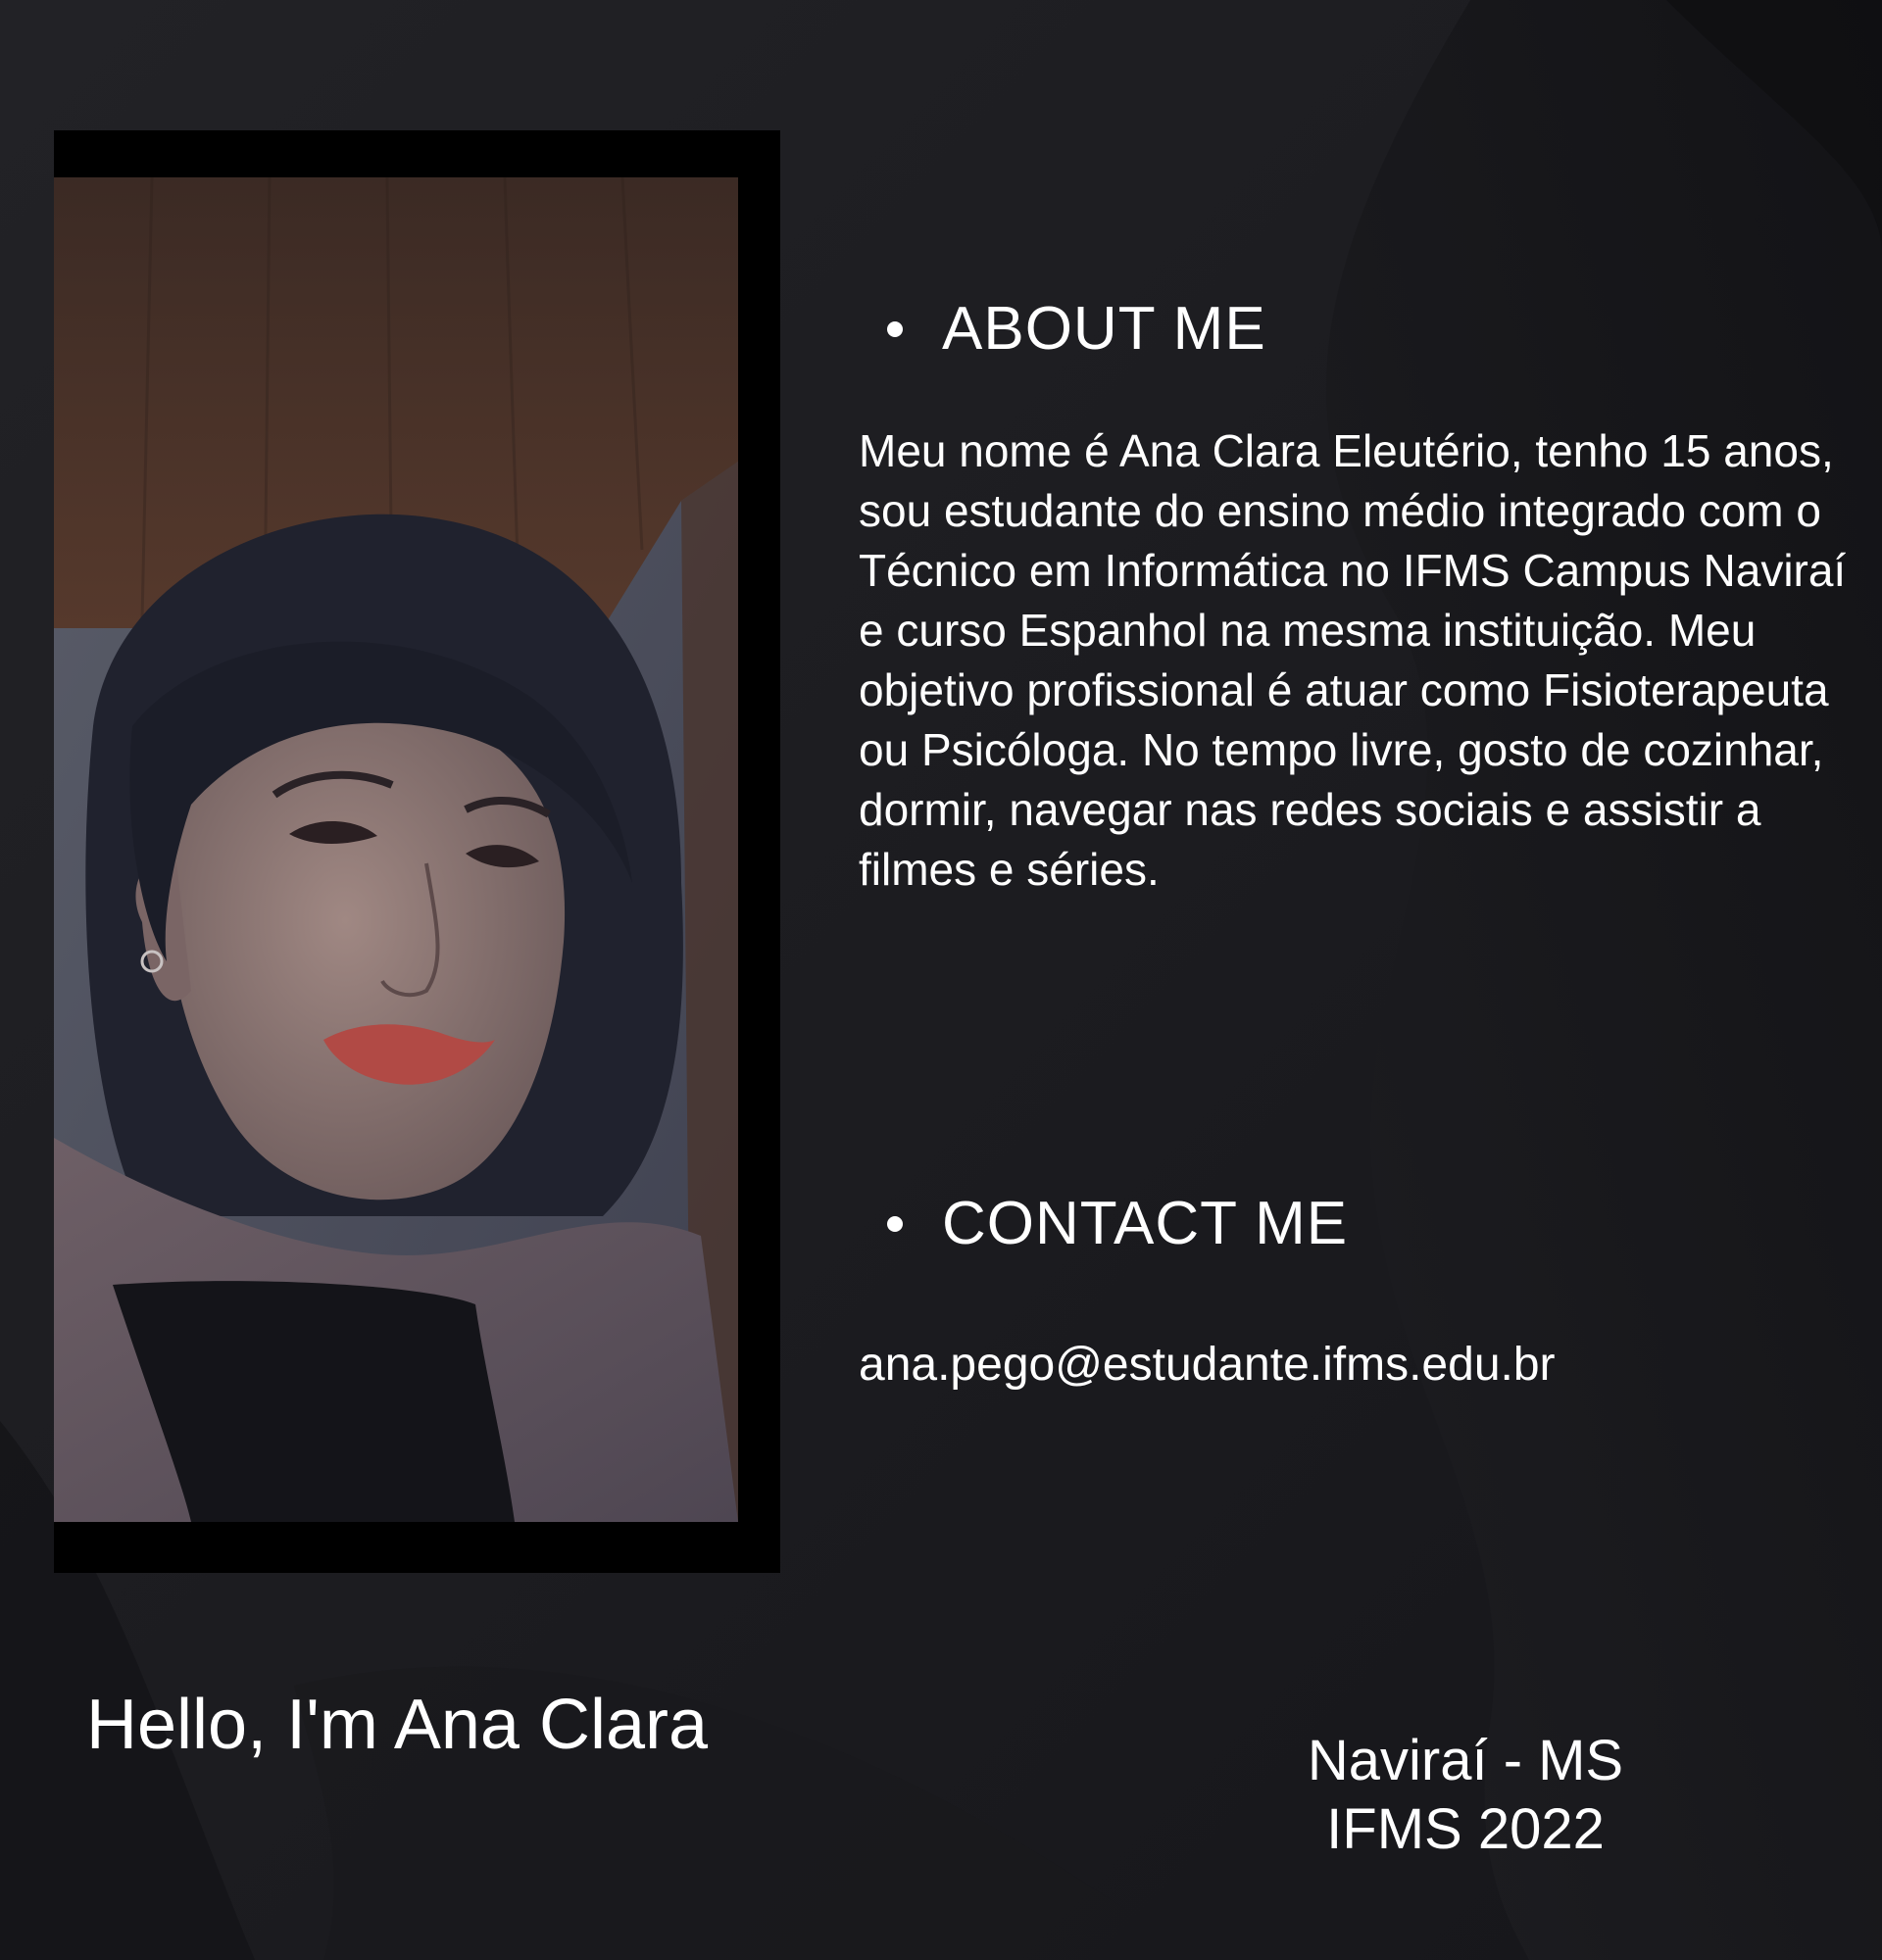  I want to click on about-heading: ABOUT ME, so click(1076, 329).